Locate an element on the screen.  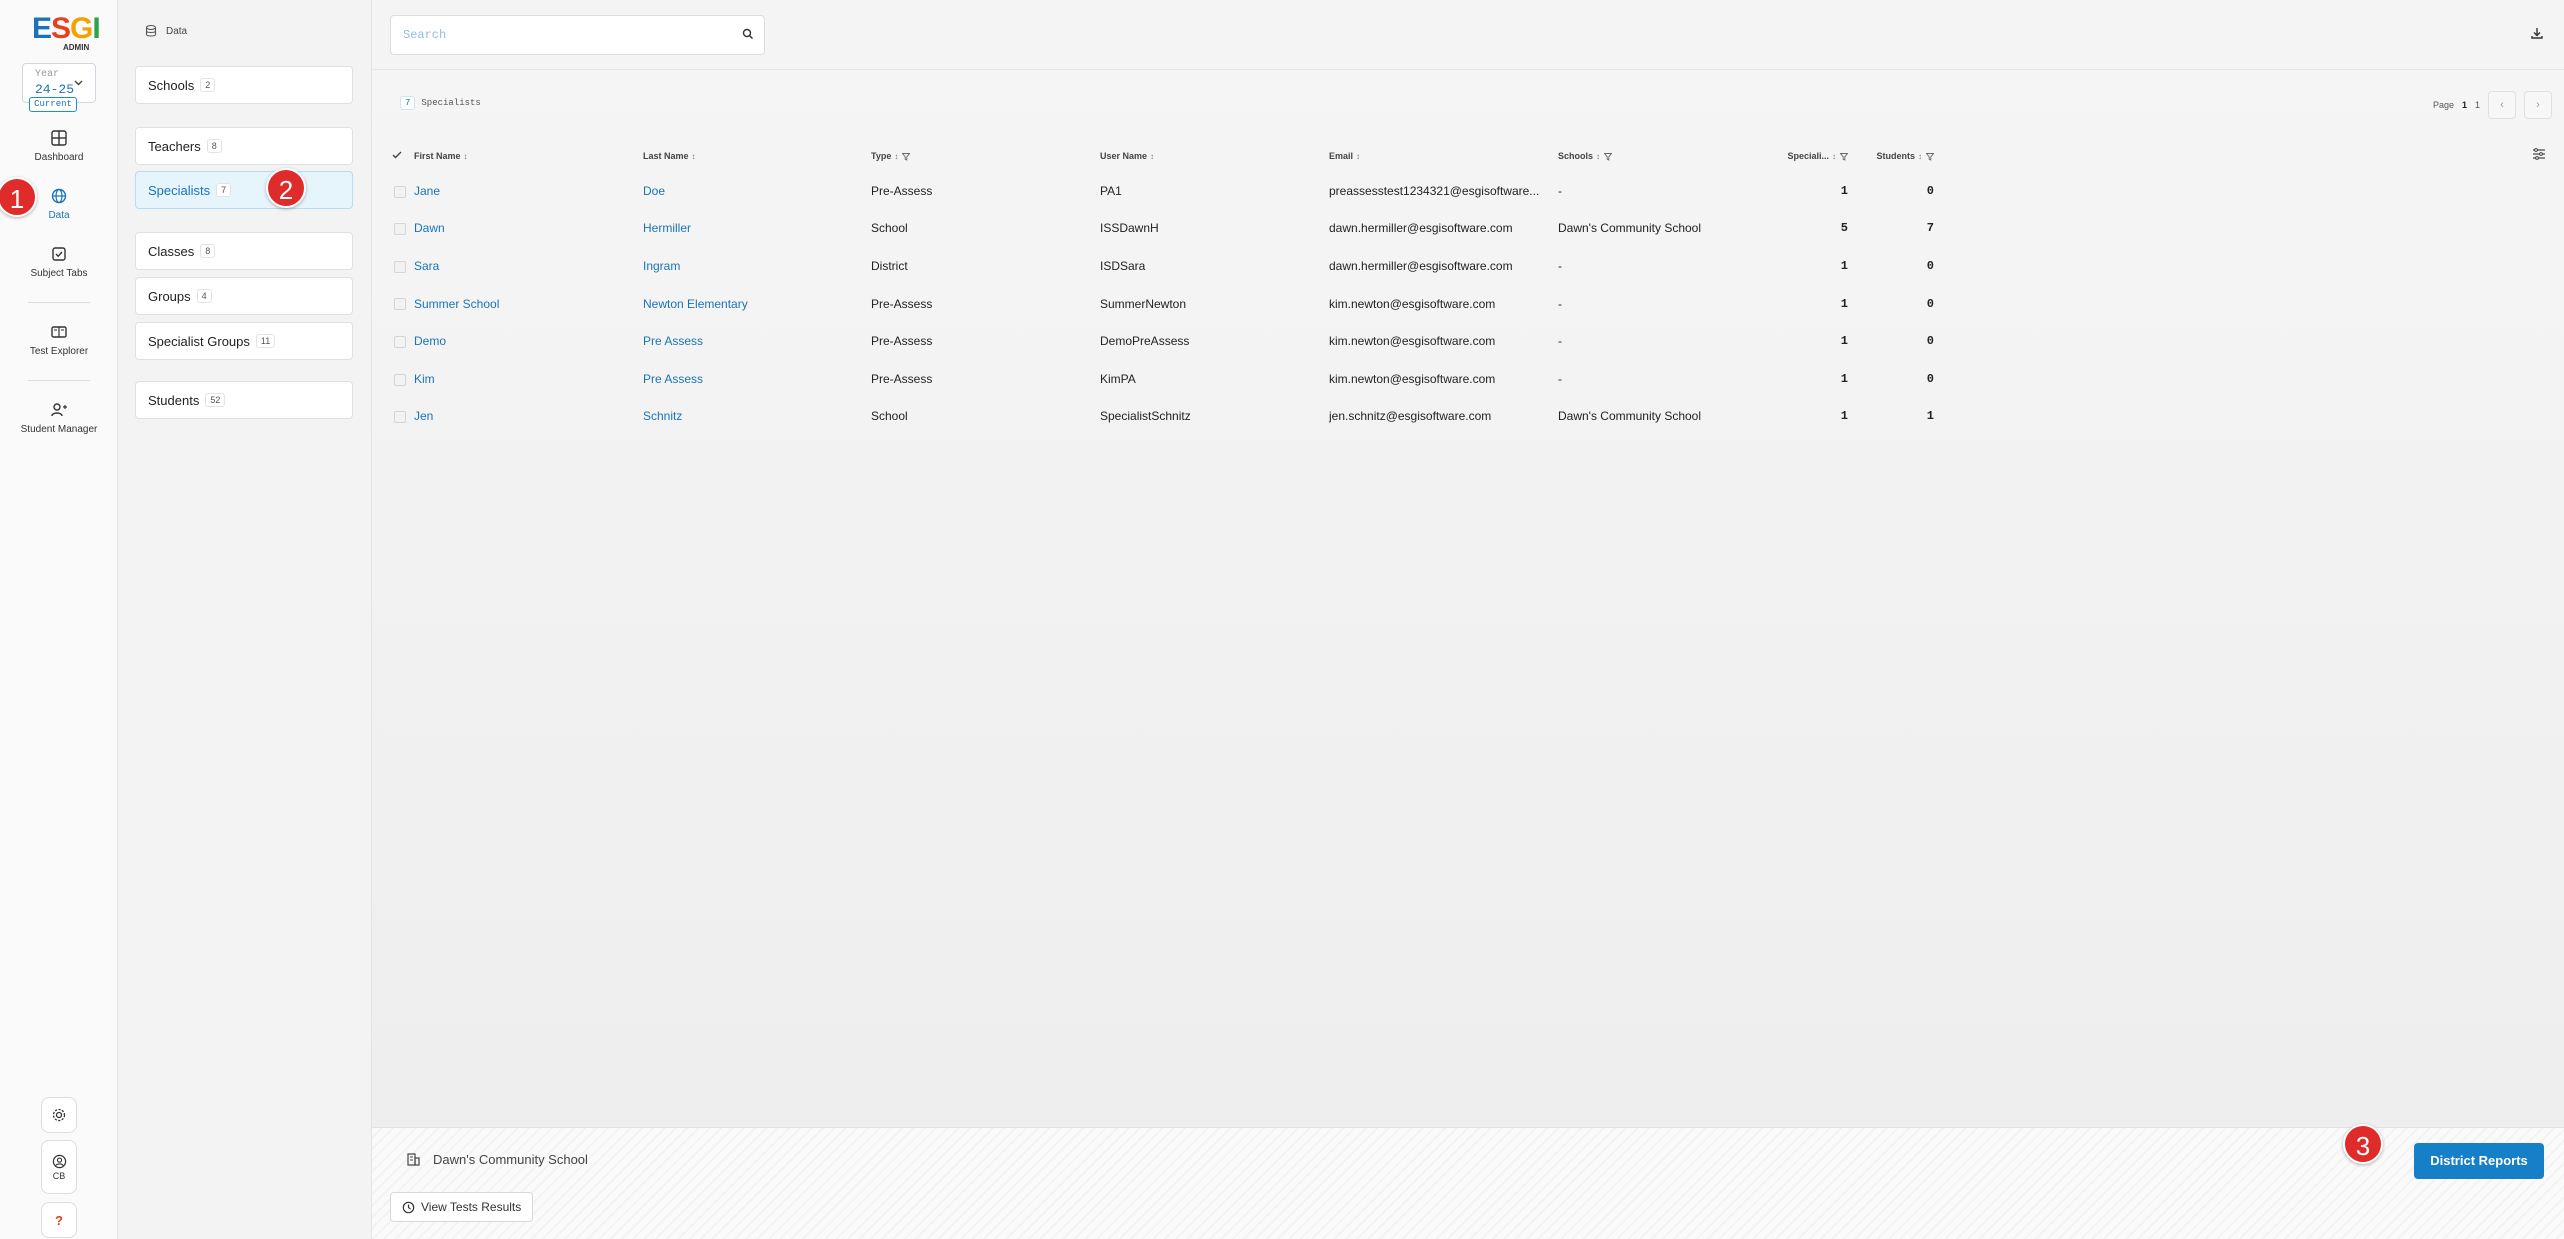
view-tests-results-button: View Tests Results is located at coordinates (462, 1207).